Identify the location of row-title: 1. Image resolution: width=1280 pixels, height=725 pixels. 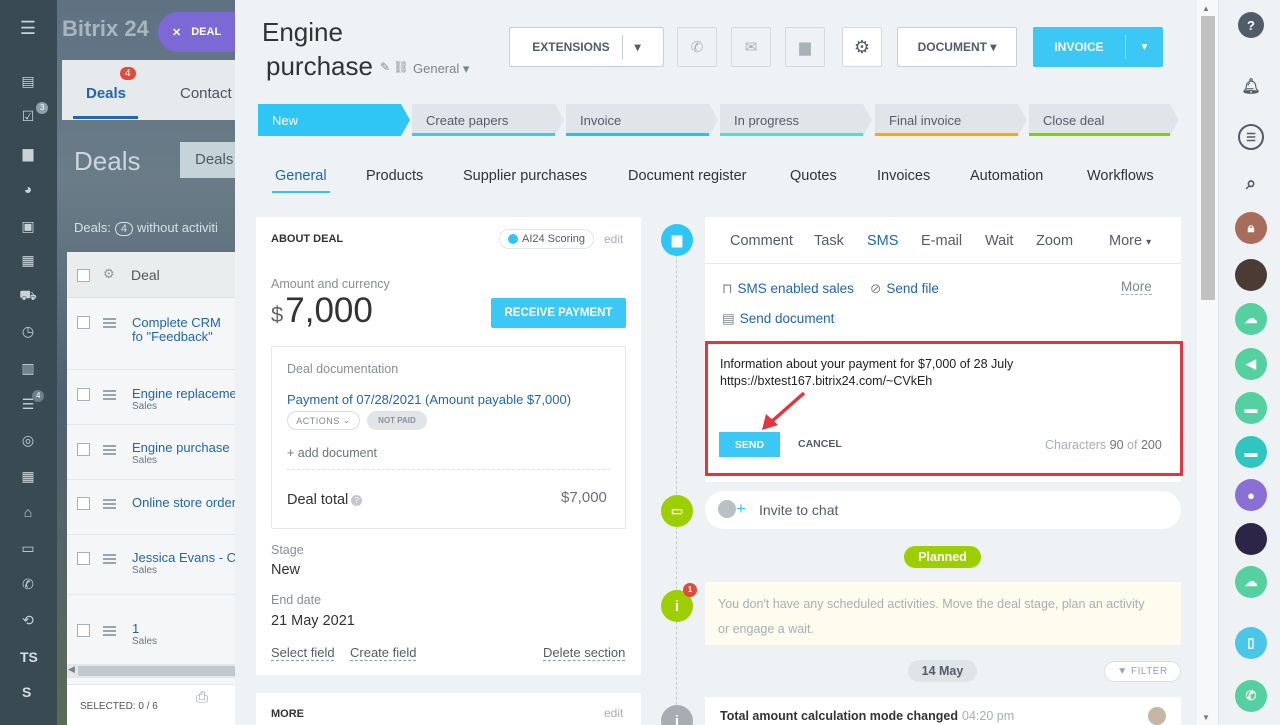
(183, 629).